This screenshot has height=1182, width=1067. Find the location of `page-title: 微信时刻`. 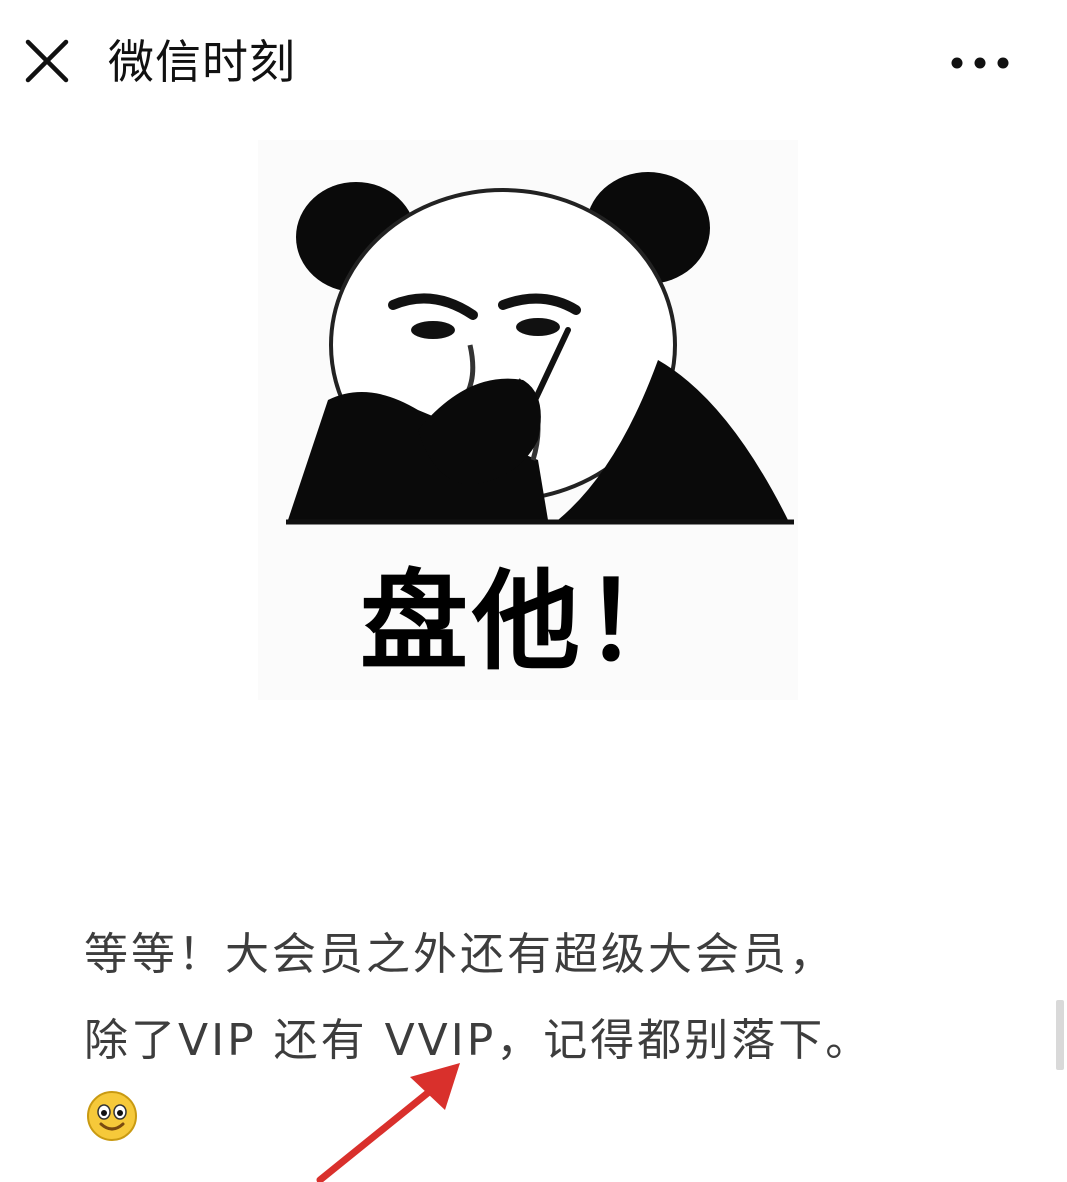

page-title: 微信时刻 is located at coordinates (202, 62).